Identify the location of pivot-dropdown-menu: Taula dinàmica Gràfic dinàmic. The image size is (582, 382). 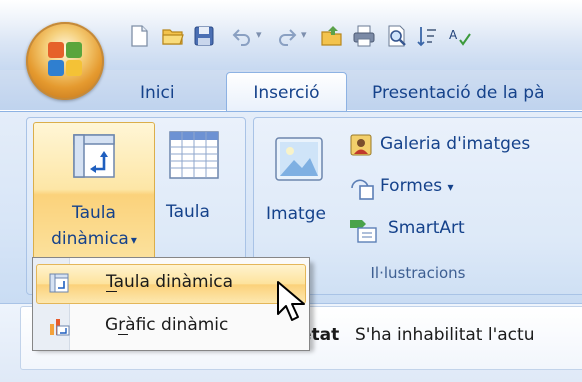
(171, 304).